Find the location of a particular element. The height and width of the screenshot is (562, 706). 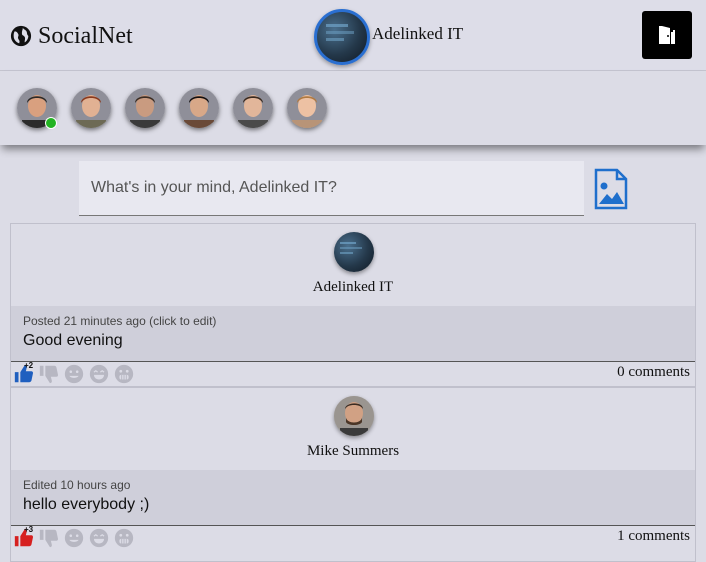

post-text: Good evening is located at coordinates (73, 340).